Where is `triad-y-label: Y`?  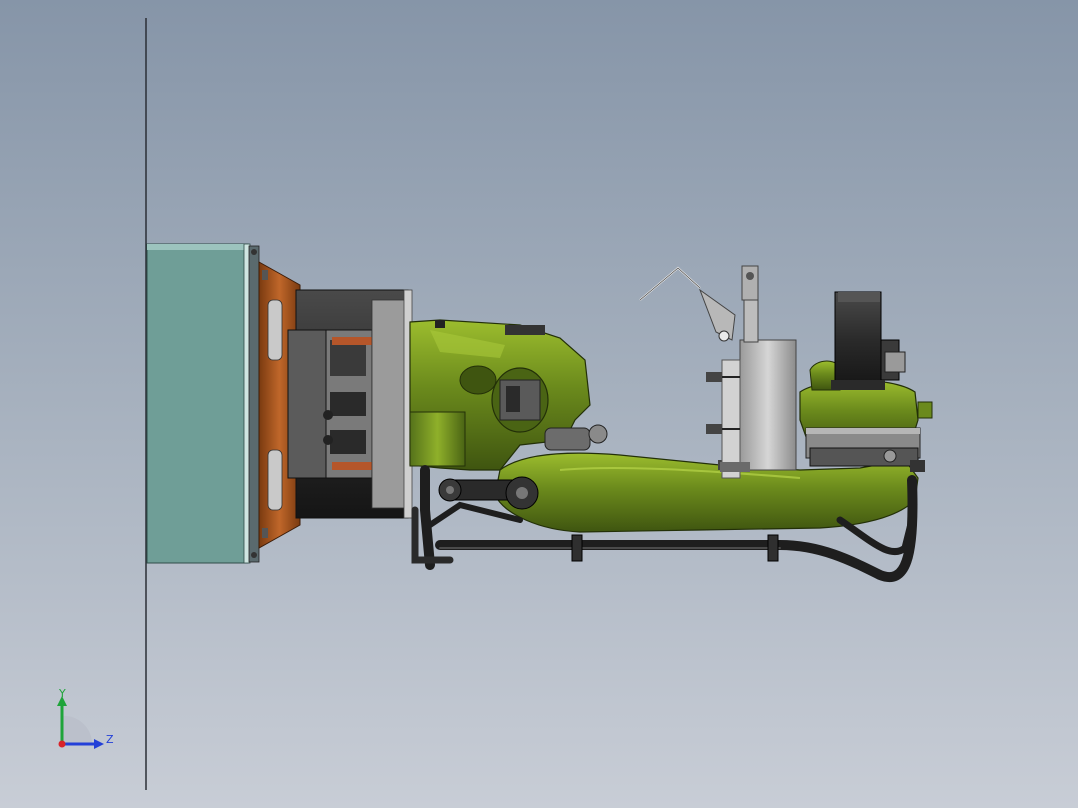
triad-y-label: Y is located at coordinates (62, 693).